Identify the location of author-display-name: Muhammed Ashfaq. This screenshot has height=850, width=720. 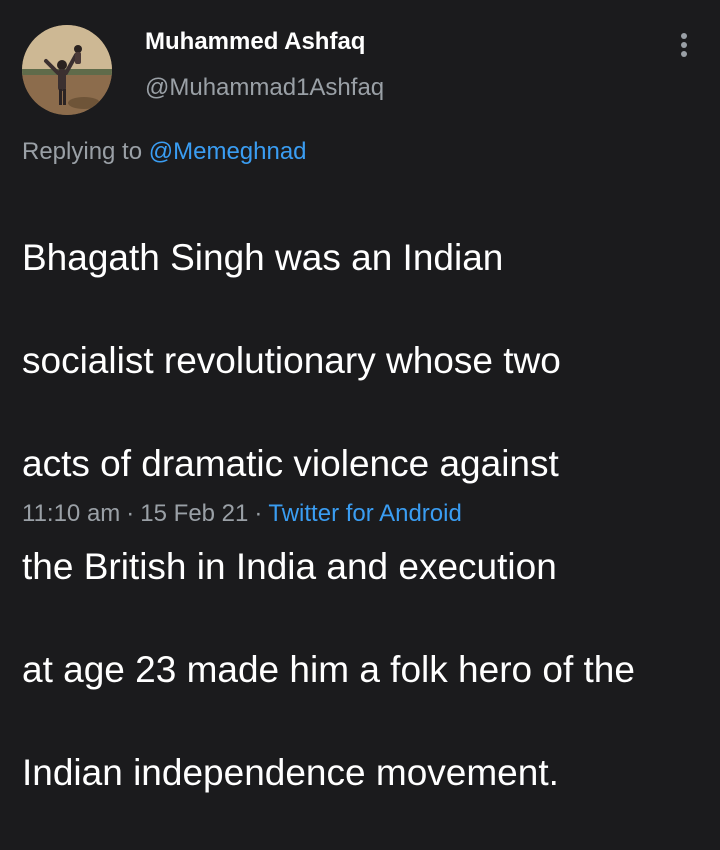
(255, 42).